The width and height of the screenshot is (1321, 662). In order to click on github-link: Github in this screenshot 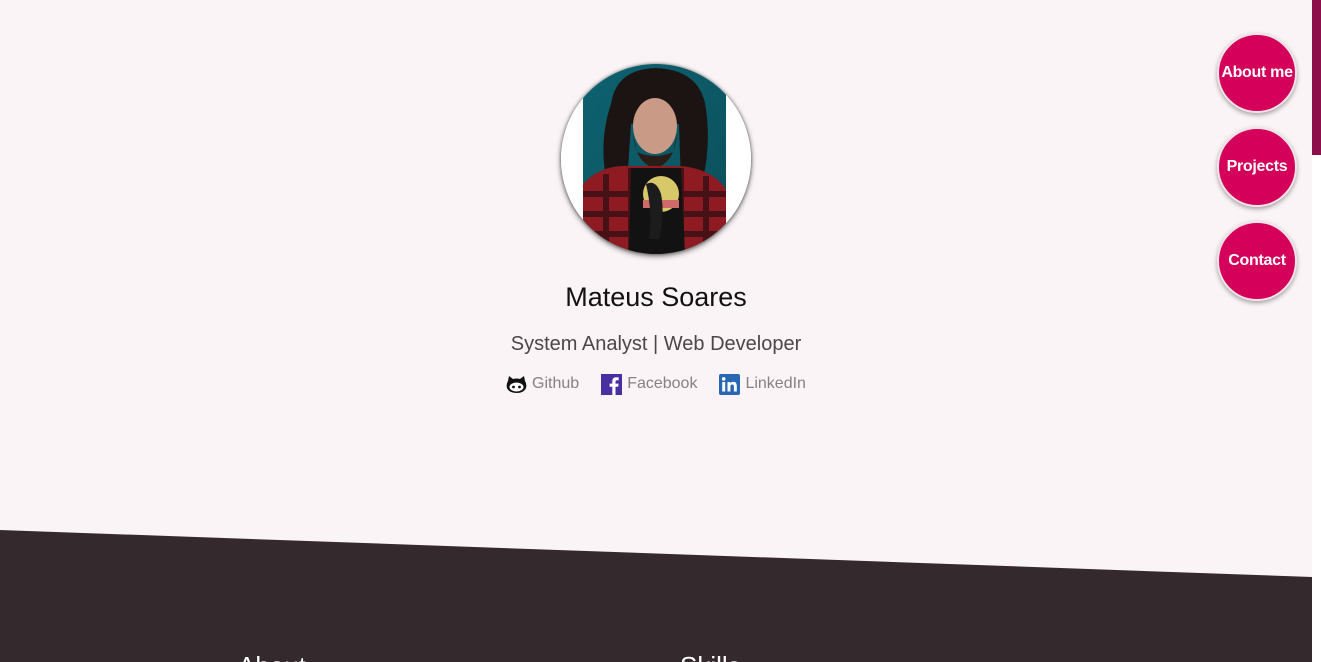, I will do `click(542, 384)`.